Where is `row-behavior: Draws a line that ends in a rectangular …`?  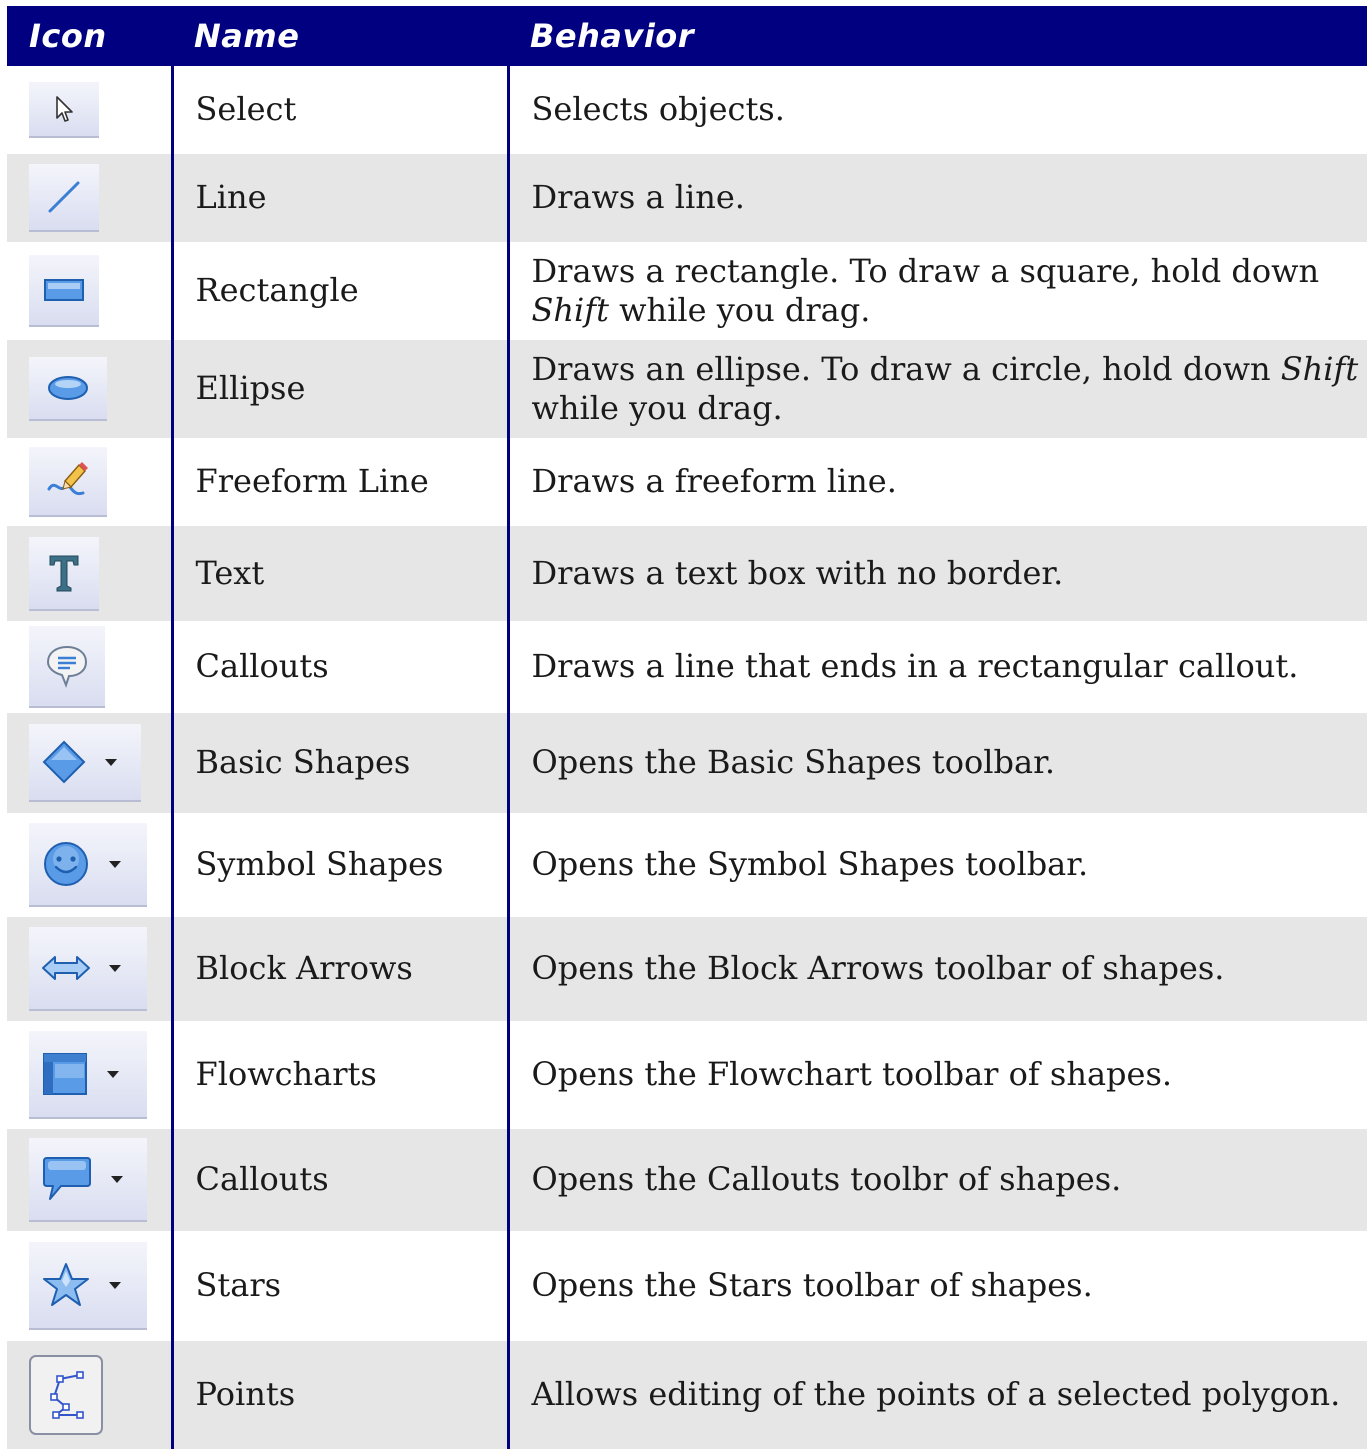
row-behavior: Draws a line that ends in a rectangular … is located at coordinates (937, 667).